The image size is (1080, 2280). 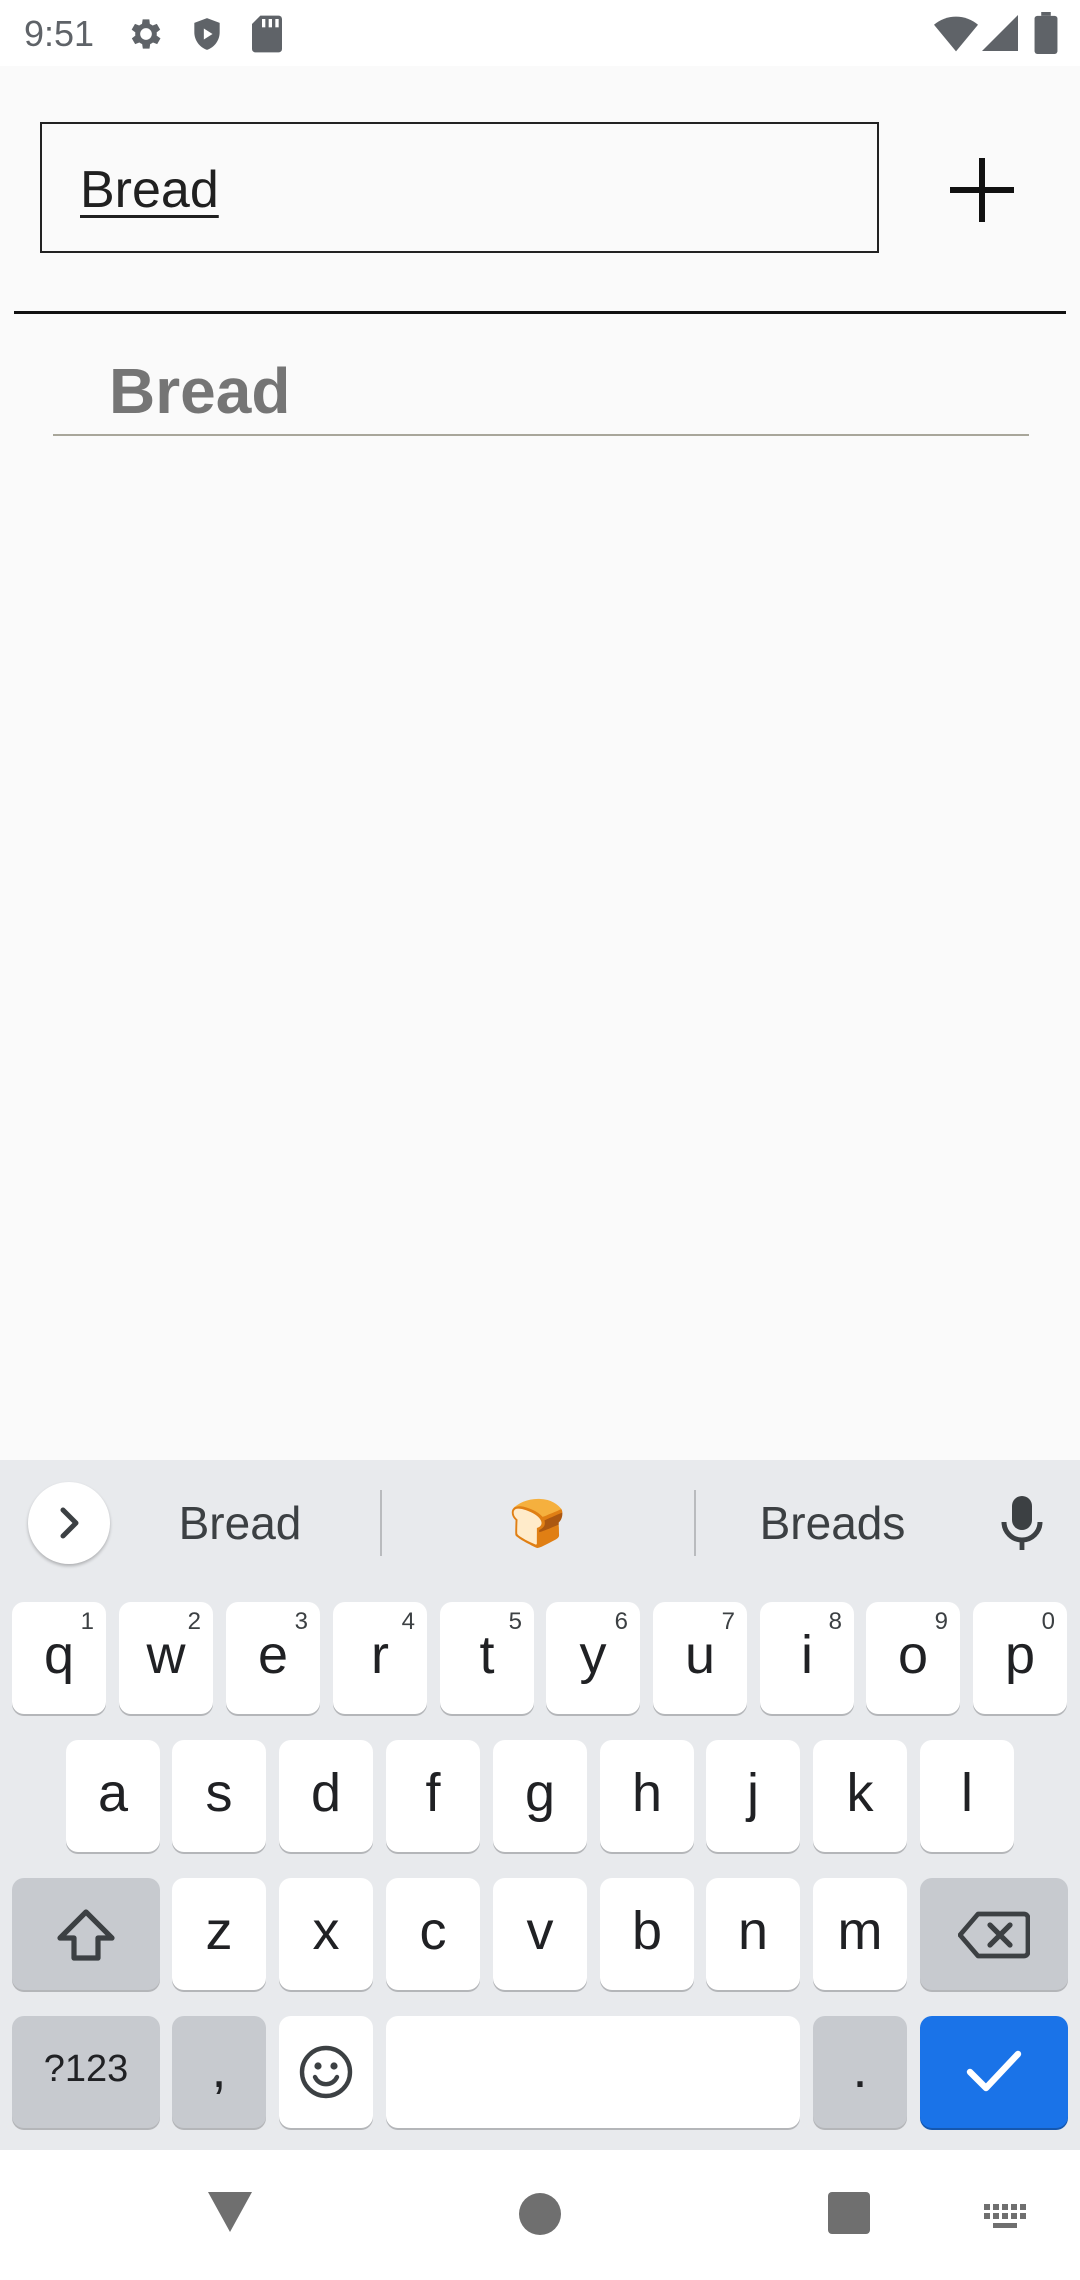 What do you see at coordinates (967, 1793) in the screenshot?
I see `key-label: l` at bounding box center [967, 1793].